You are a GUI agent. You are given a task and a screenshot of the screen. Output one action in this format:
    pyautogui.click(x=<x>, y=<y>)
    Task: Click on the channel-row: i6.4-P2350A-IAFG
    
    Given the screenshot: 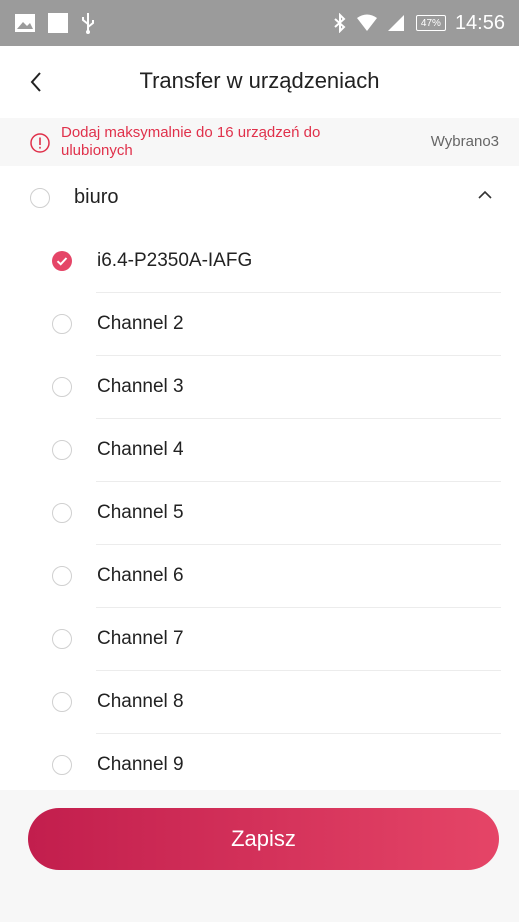 What is the action you would take?
    pyautogui.click(x=259, y=261)
    